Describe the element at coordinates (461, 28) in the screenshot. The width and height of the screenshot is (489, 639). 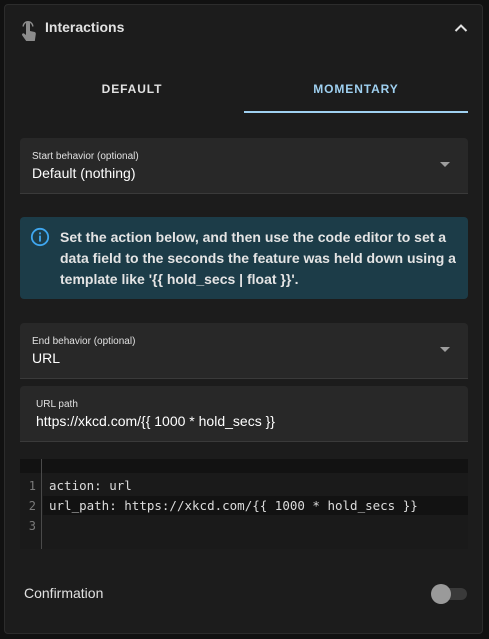
I see `chevron-up-icon` at that location.